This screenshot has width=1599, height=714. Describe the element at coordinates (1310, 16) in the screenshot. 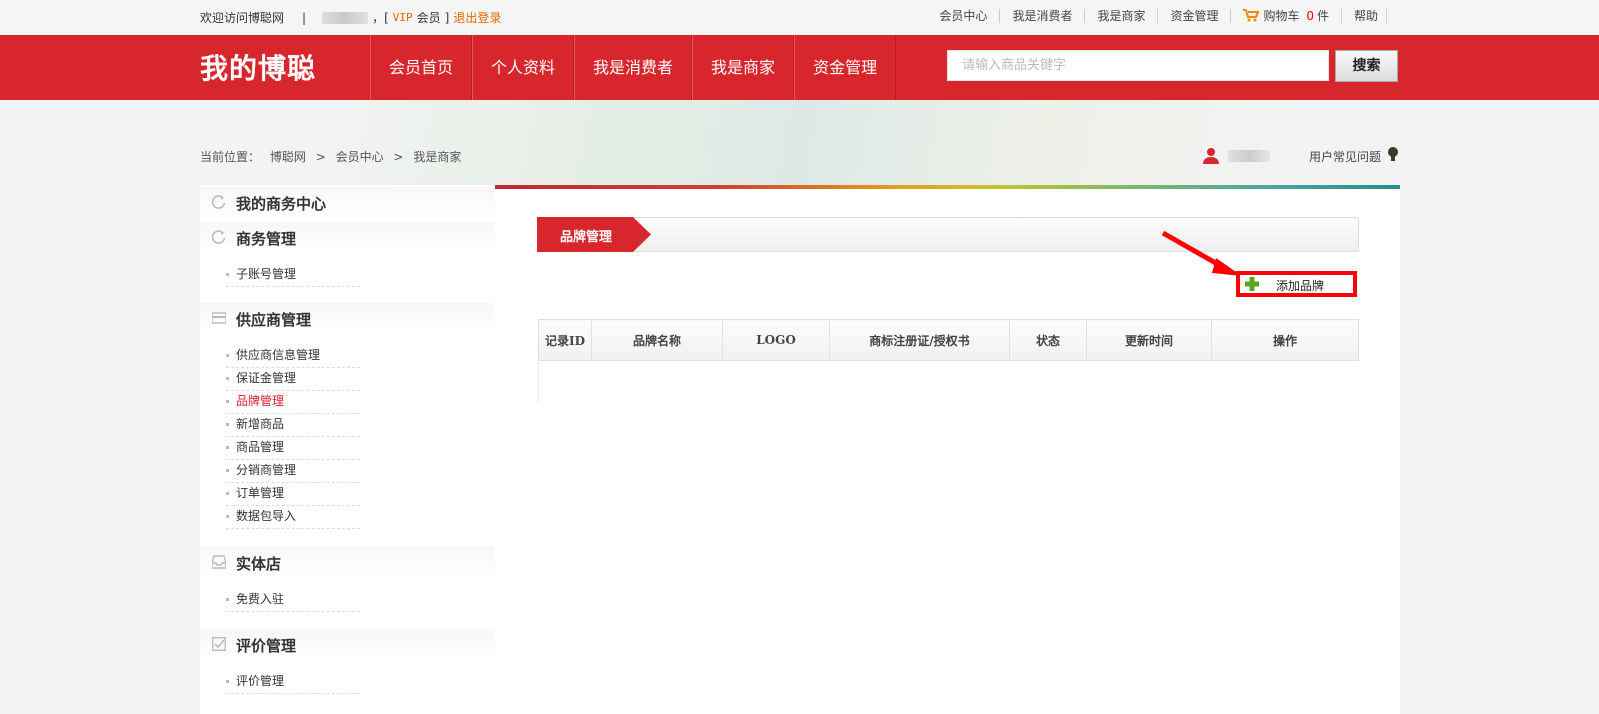

I see `cart-count: 0` at that location.